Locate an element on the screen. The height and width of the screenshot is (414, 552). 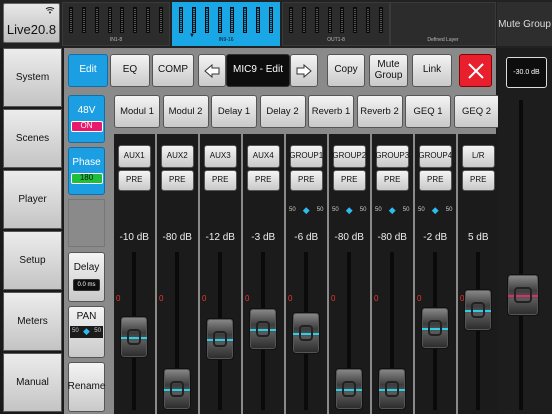
send-level-value: -10 dB is located at coordinates (134, 237).